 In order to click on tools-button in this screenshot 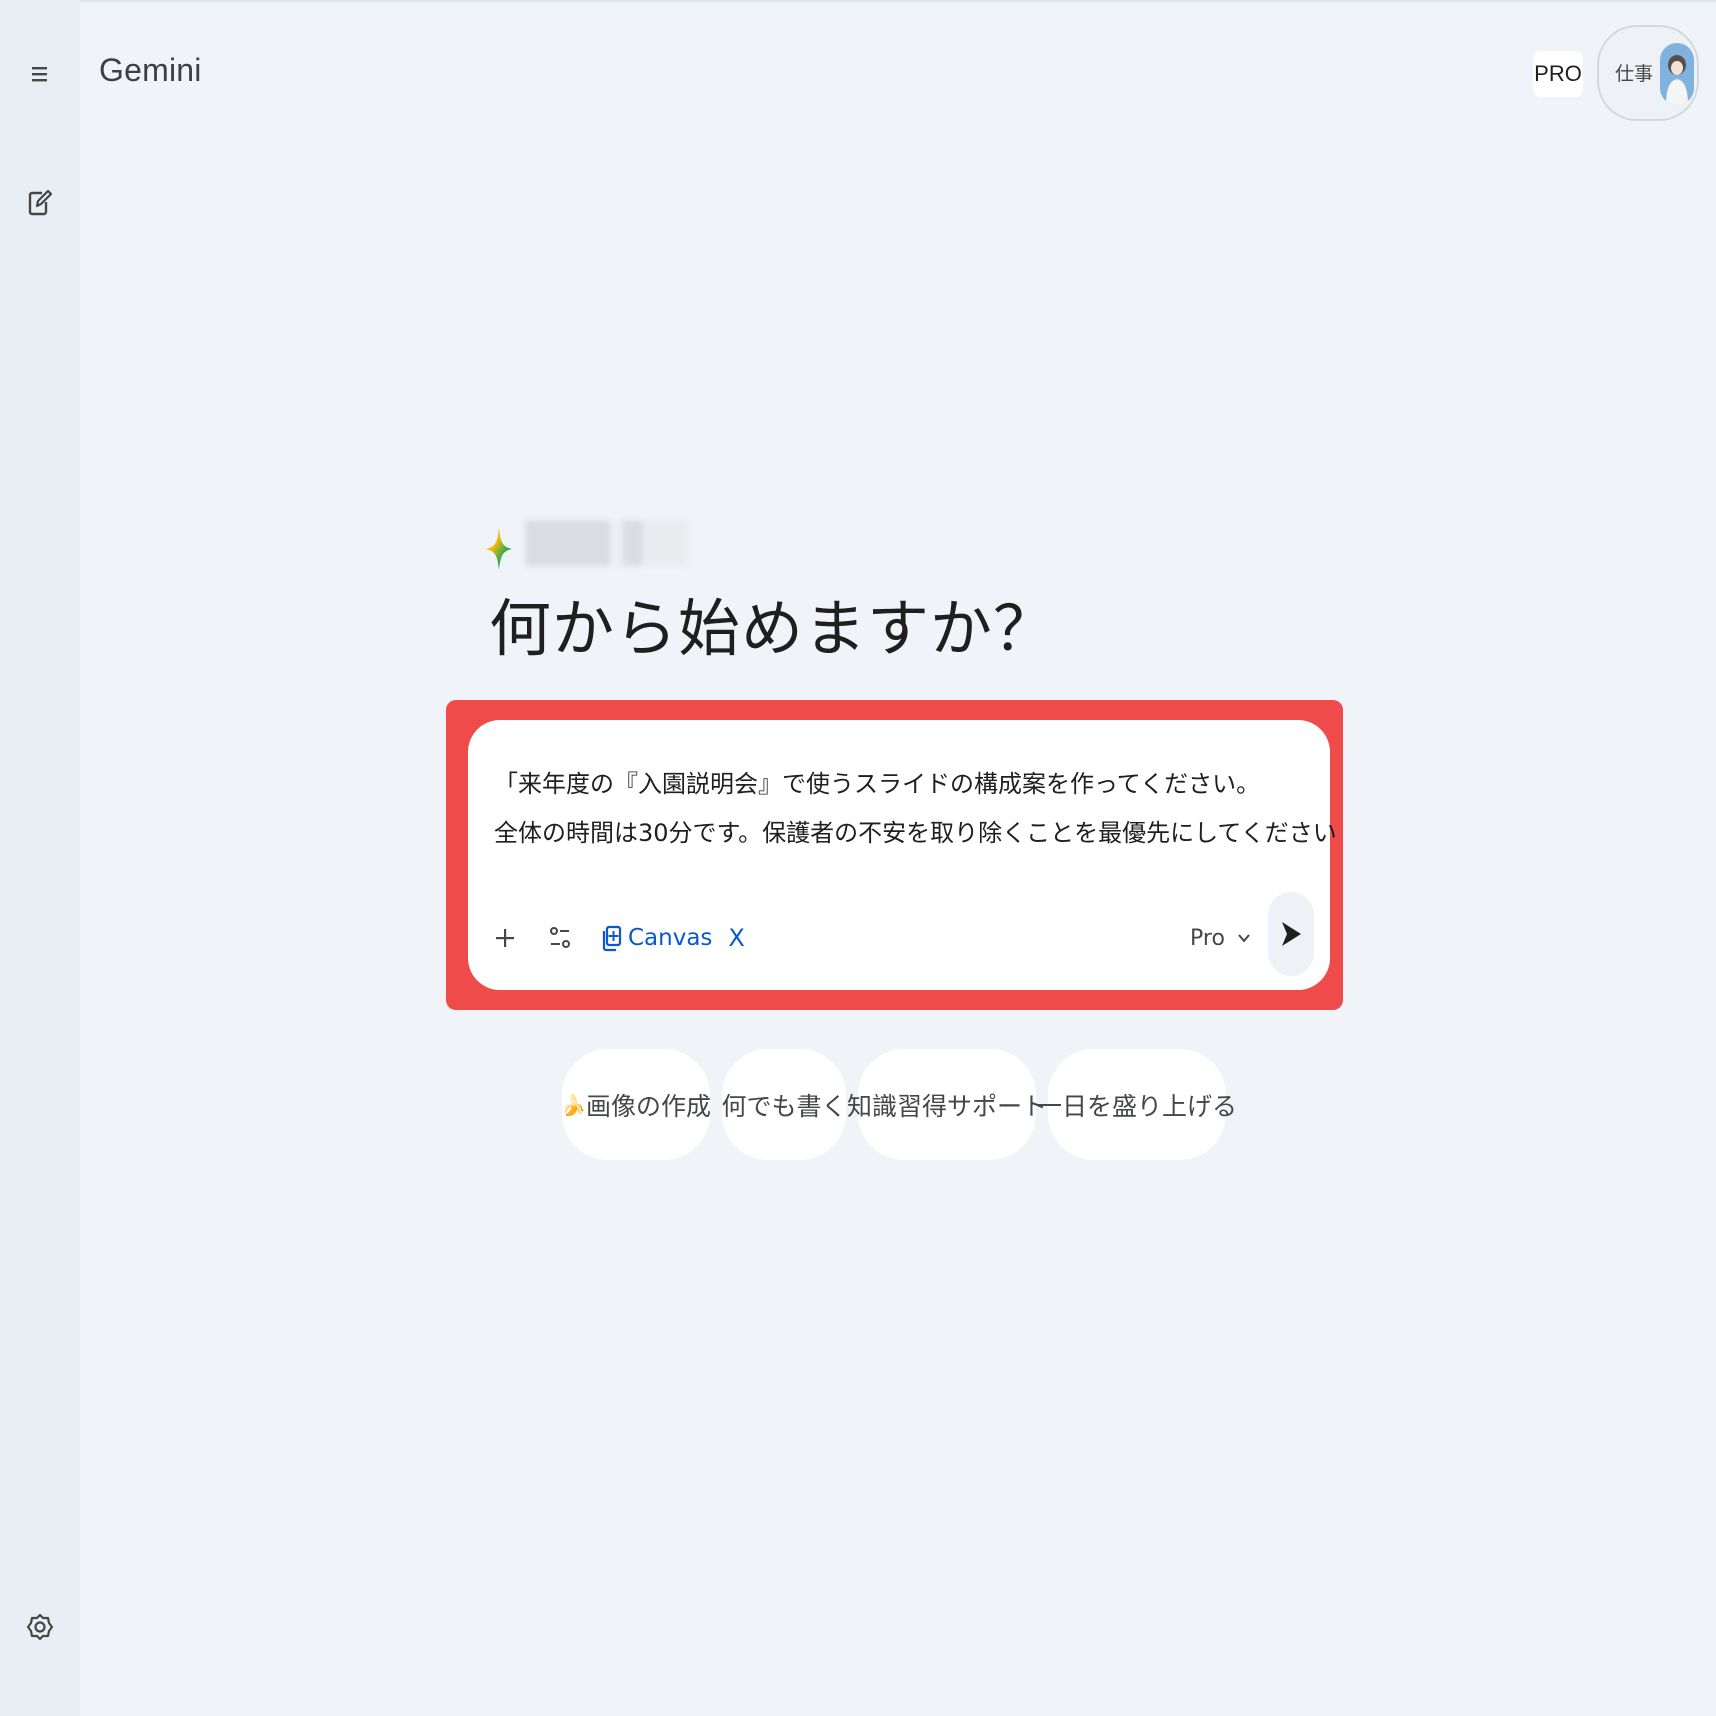, I will do `click(560, 938)`.